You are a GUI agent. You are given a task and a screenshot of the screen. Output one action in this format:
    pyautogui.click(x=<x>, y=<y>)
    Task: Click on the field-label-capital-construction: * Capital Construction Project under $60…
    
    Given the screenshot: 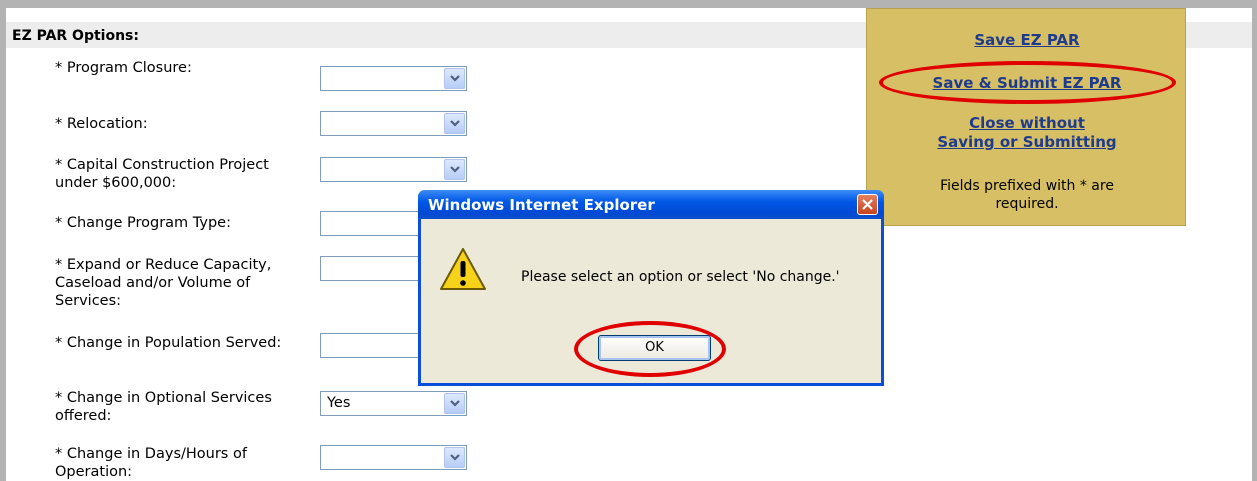 What is the action you would take?
    pyautogui.click(x=162, y=174)
    